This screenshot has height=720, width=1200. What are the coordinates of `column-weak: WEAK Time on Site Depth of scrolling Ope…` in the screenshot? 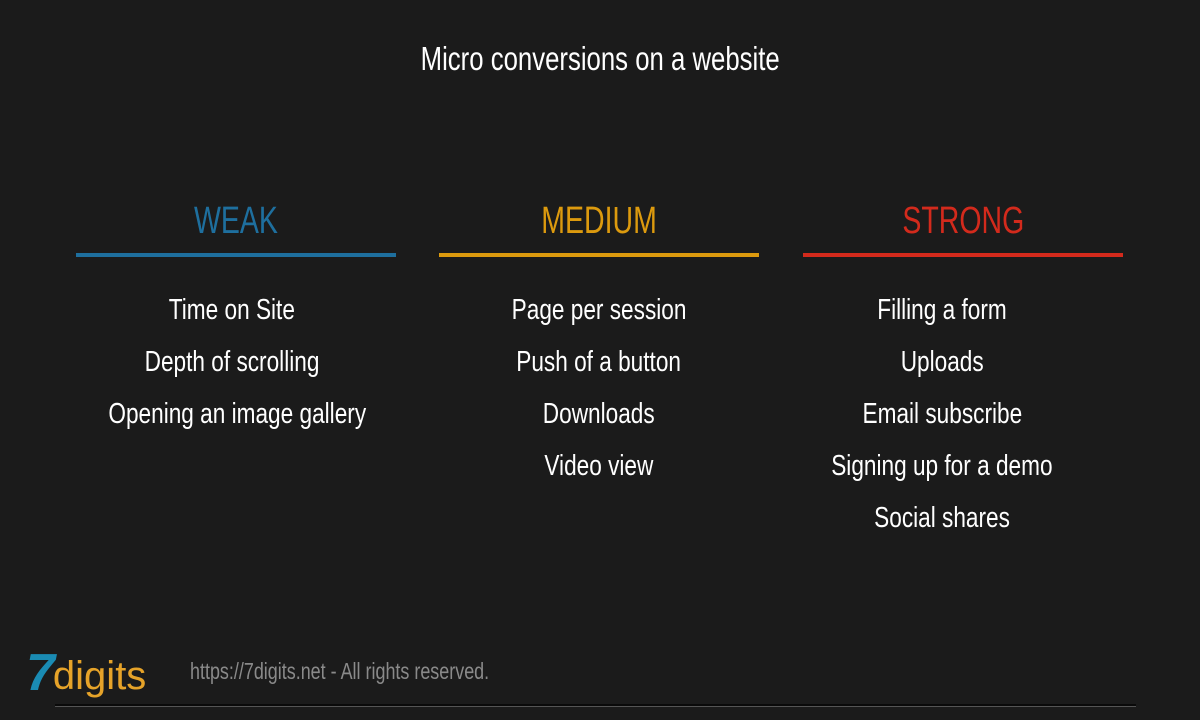 It's located at (236, 318).